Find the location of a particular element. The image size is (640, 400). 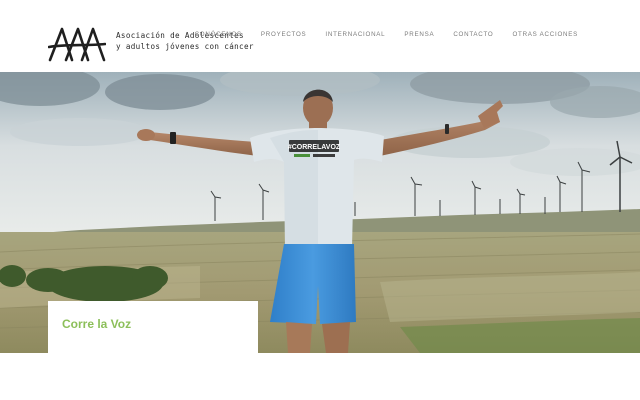

nav-item-contacto: CONTACTO is located at coordinates (473, 34).